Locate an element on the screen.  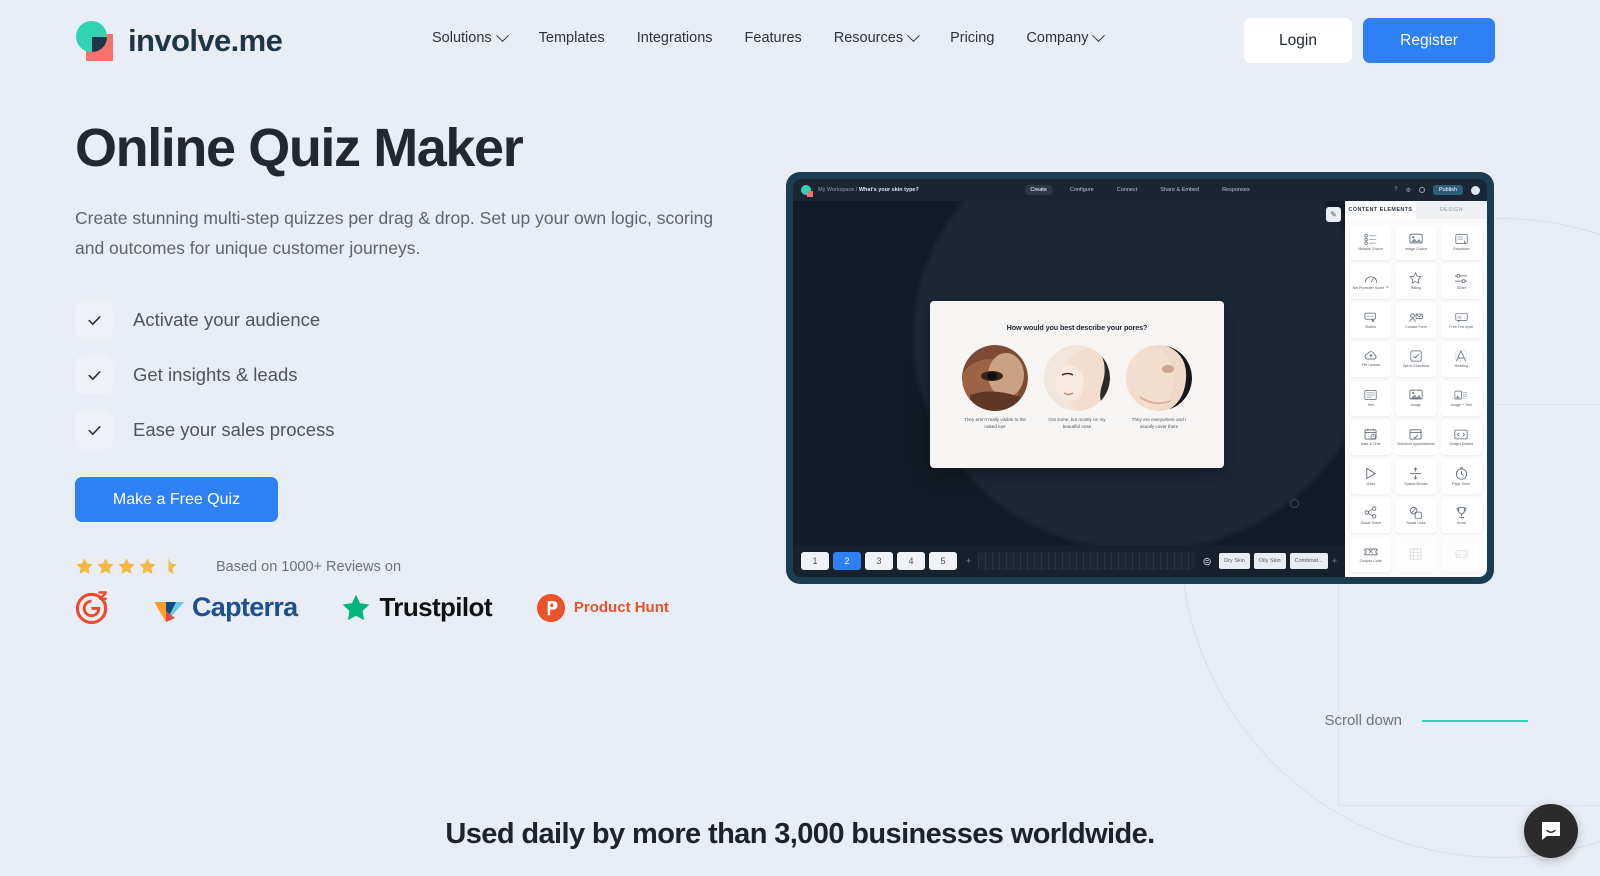
g2-icon is located at coordinates (91, 608).